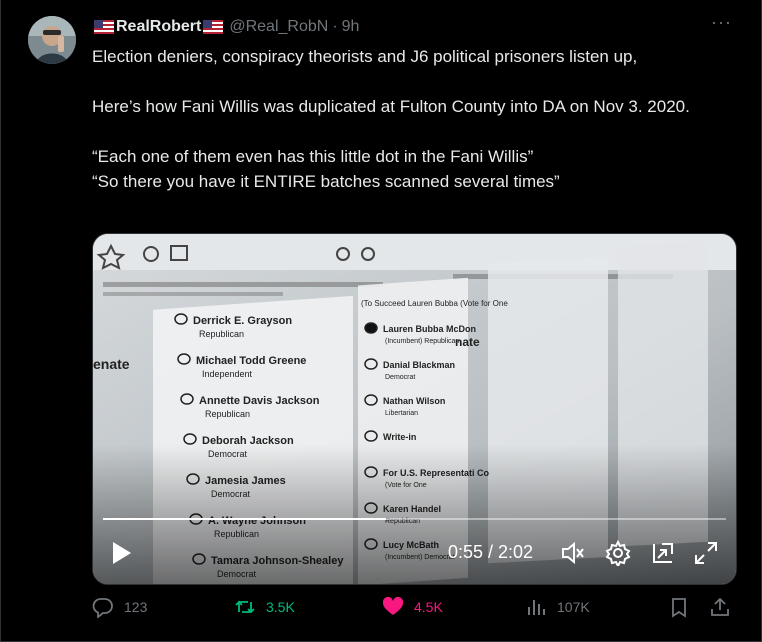 This screenshot has height=642, width=762. Describe the element at coordinates (119, 607) in the screenshot. I see `reply-button: 123` at that location.